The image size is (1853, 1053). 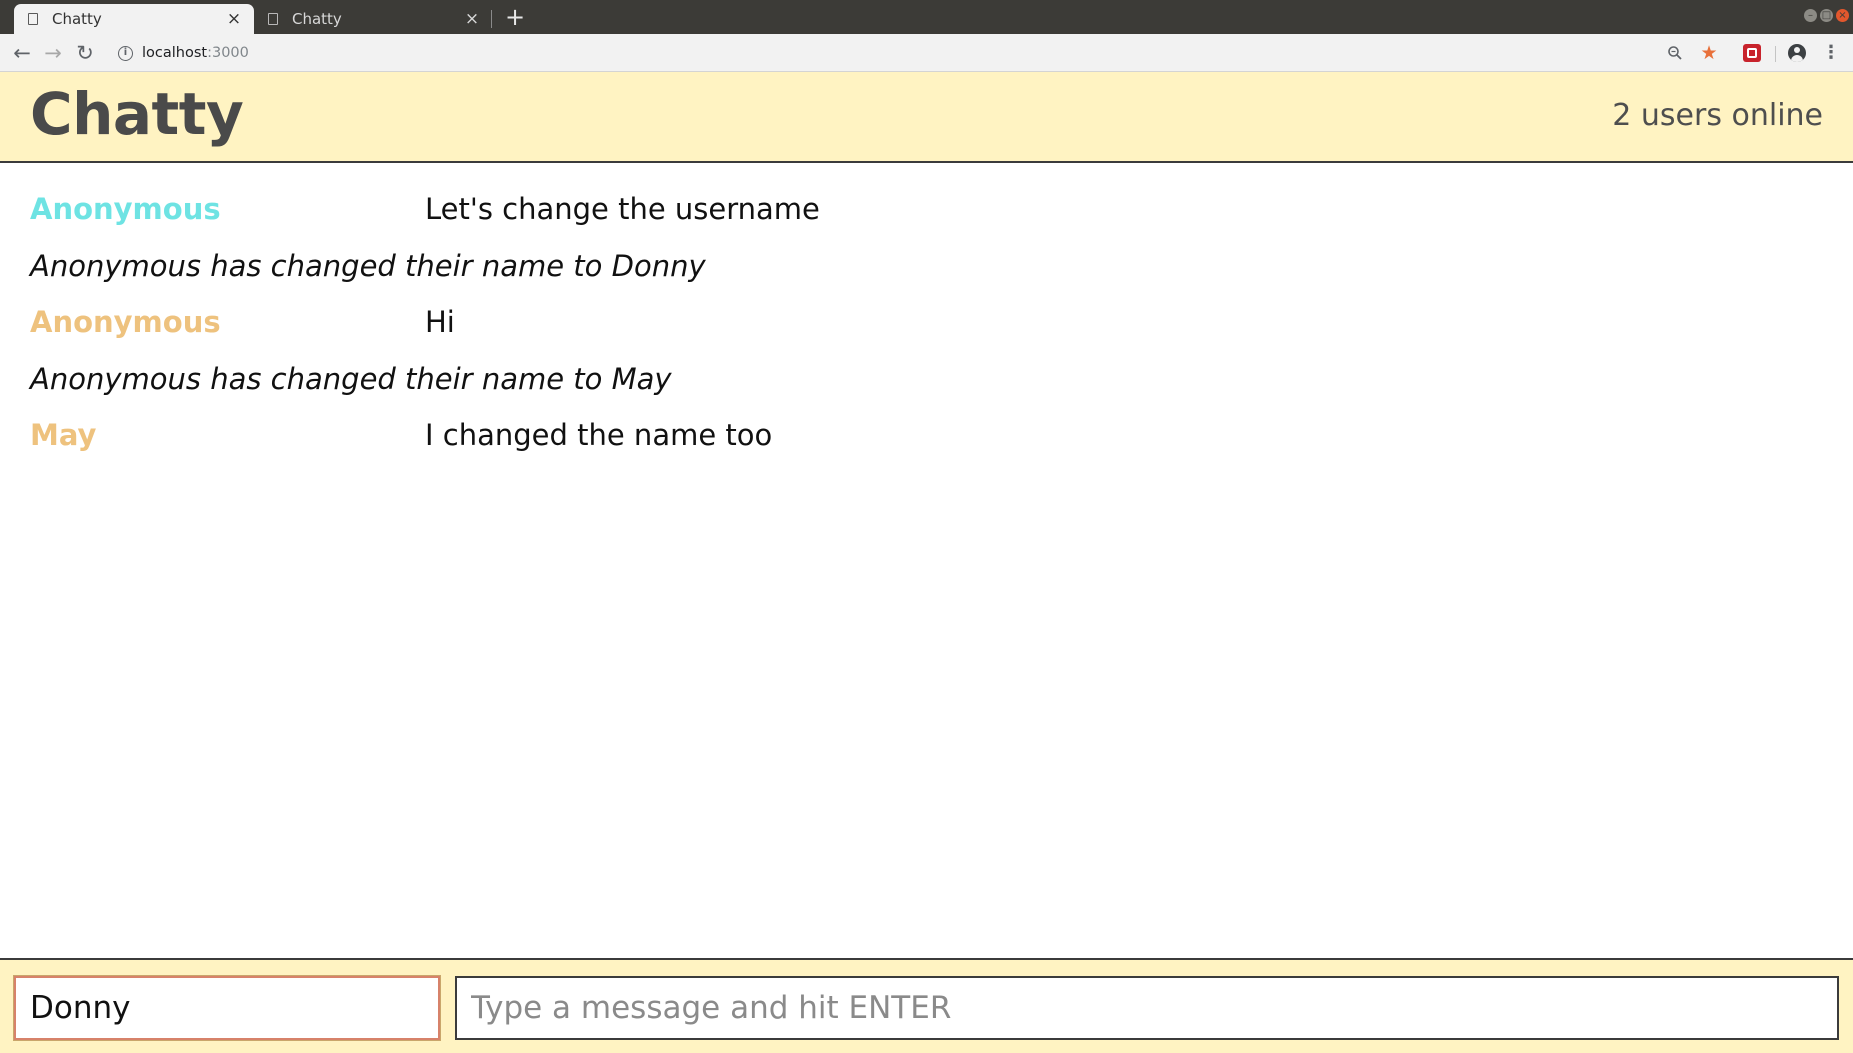 I want to click on profile-icon, so click(x=1797, y=53).